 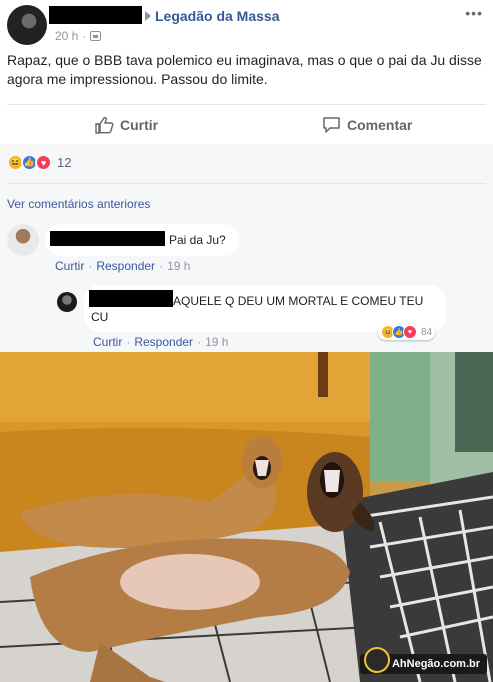 What do you see at coordinates (217, 16) in the screenshot?
I see `page-name-link: Legadão da Massa` at bounding box center [217, 16].